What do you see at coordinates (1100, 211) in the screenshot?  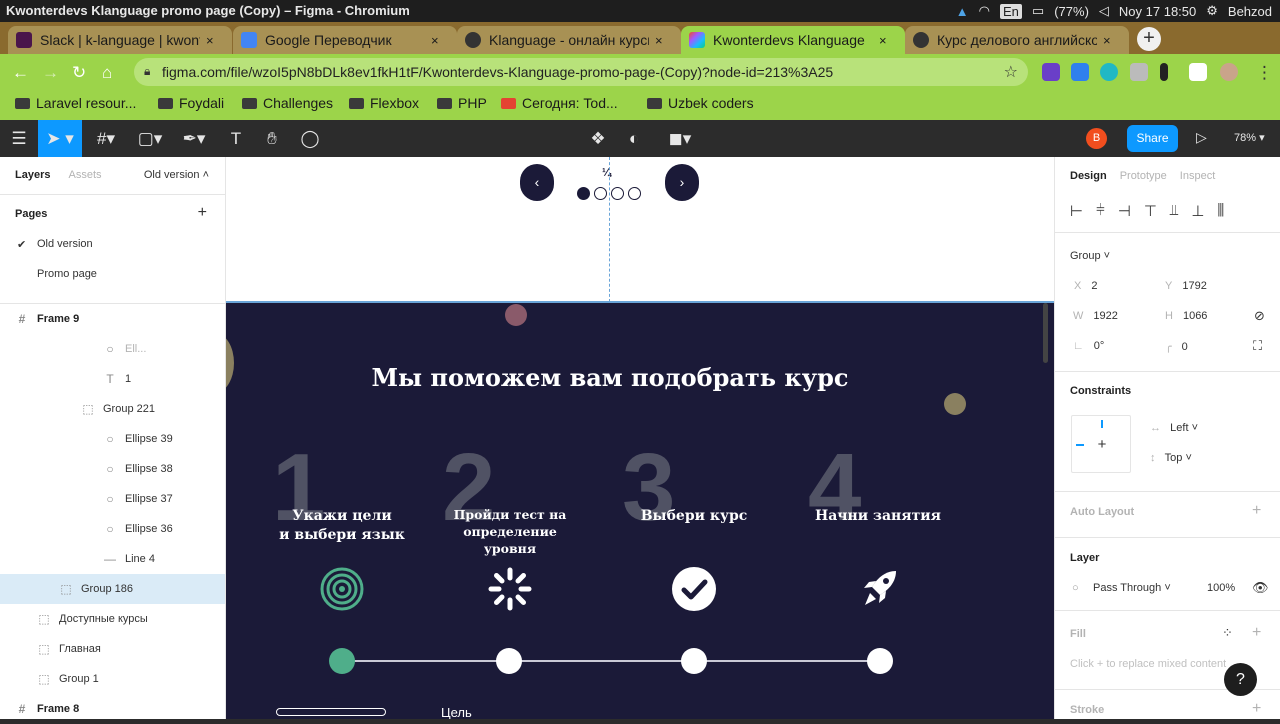 I see `align-center-h-icon: ⫩` at bounding box center [1100, 211].